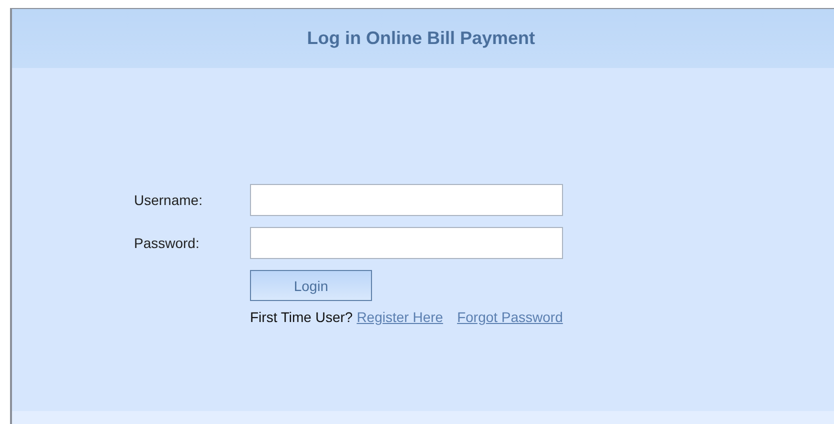 The width and height of the screenshot is (834, 424). What do you see at coordinates (400, 317) in the screenshot?
I see `register-link: Register Here` at bounding box center [400, 317].